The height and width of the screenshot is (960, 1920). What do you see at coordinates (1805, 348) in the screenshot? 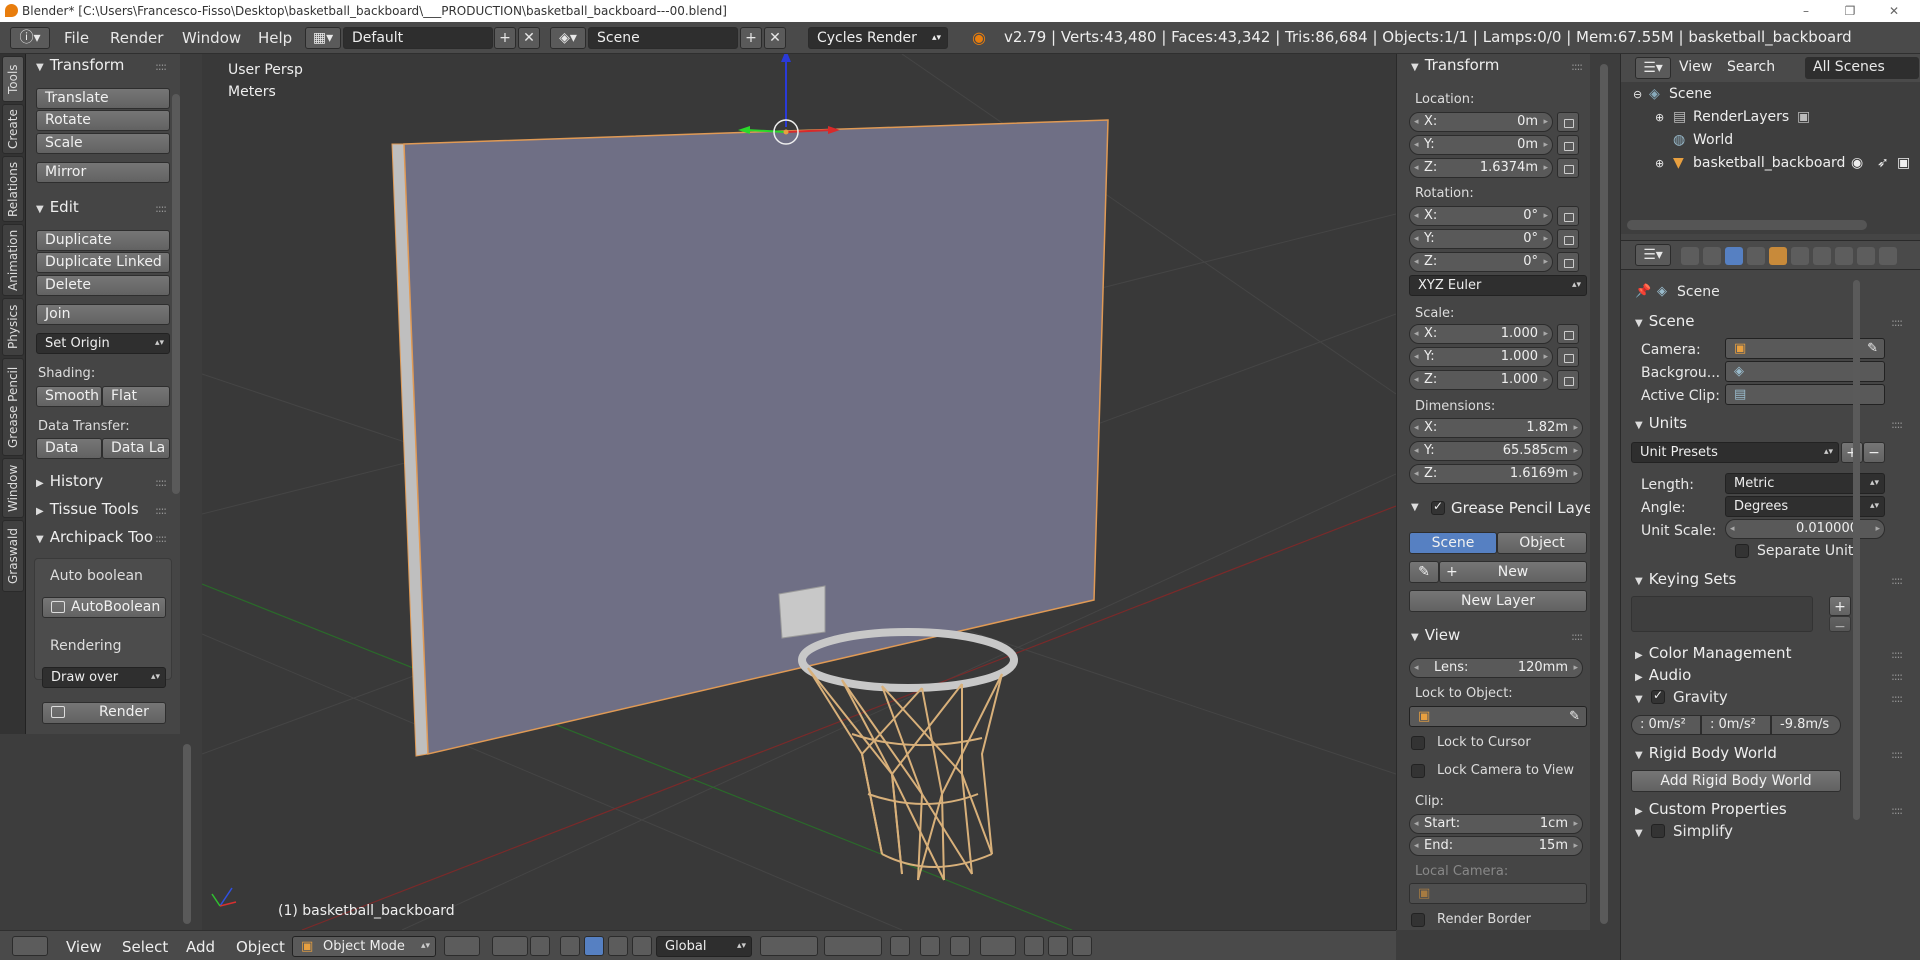
I see `camera-field: ▣ ✎` at bounding box center [1805, 348].